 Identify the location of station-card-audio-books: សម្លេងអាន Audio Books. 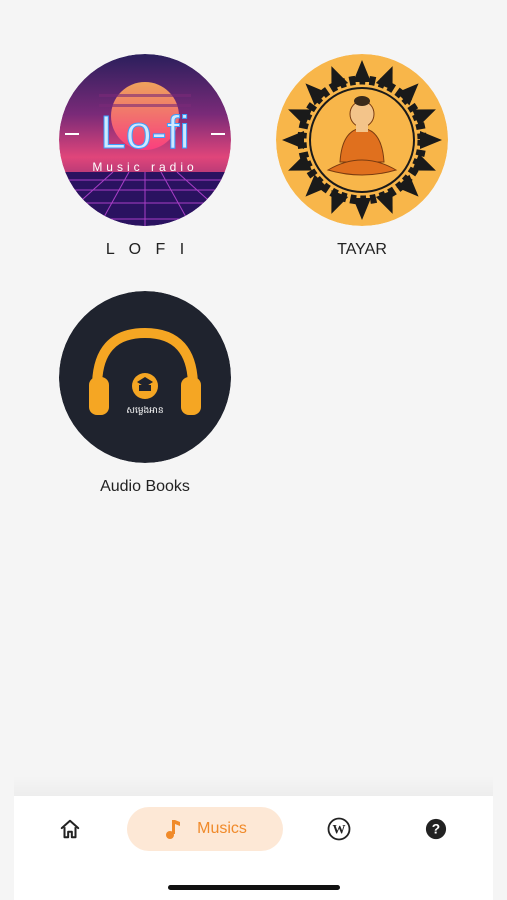
(145, 394).